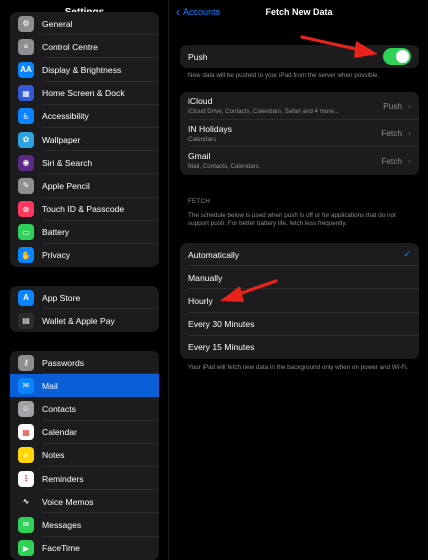 Image resolution: width=428 pixels, height=560 pixels. What do you see at coordinates (178, 11) in the screenshot?
I see `chevron-left-icon: ‹` at bounding box center [178, 11].